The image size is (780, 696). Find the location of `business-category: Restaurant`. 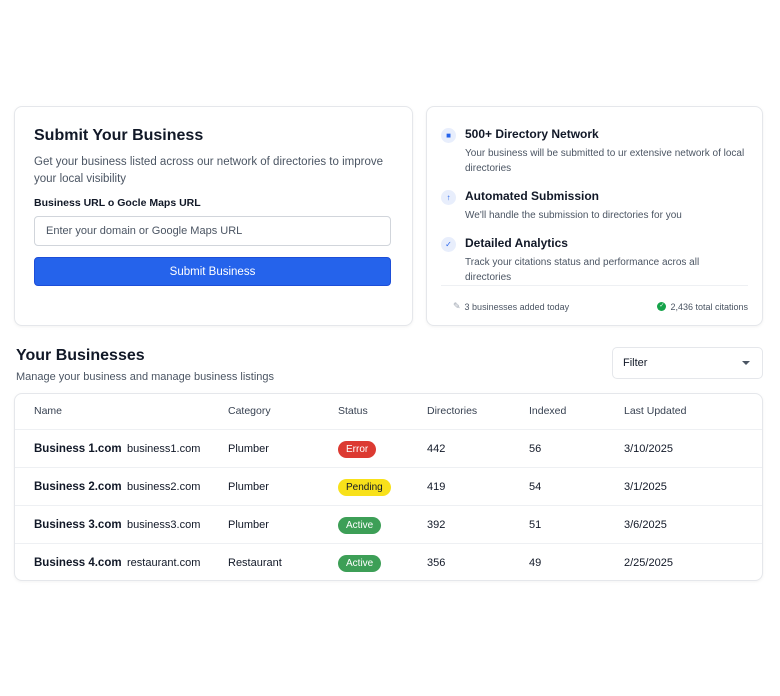

business-category: Restaurant is located at coordinates (255, 563).